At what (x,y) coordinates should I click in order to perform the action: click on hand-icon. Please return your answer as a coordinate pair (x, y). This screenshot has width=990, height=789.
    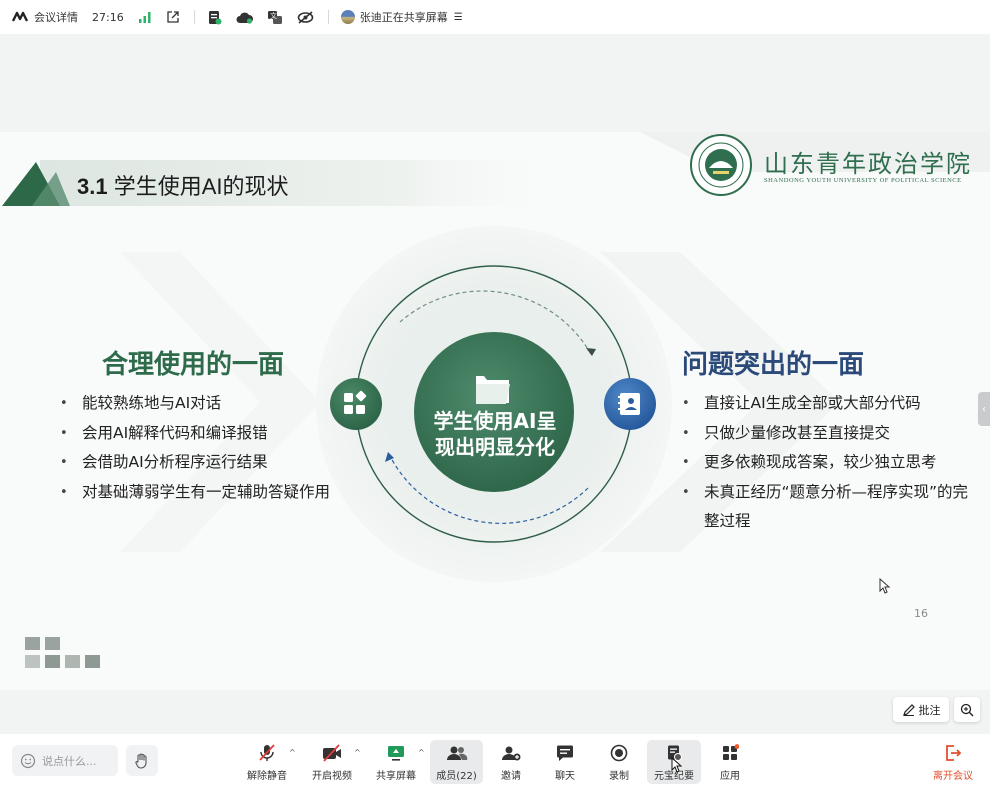
    Looking at the image, I should click on (141, 761).